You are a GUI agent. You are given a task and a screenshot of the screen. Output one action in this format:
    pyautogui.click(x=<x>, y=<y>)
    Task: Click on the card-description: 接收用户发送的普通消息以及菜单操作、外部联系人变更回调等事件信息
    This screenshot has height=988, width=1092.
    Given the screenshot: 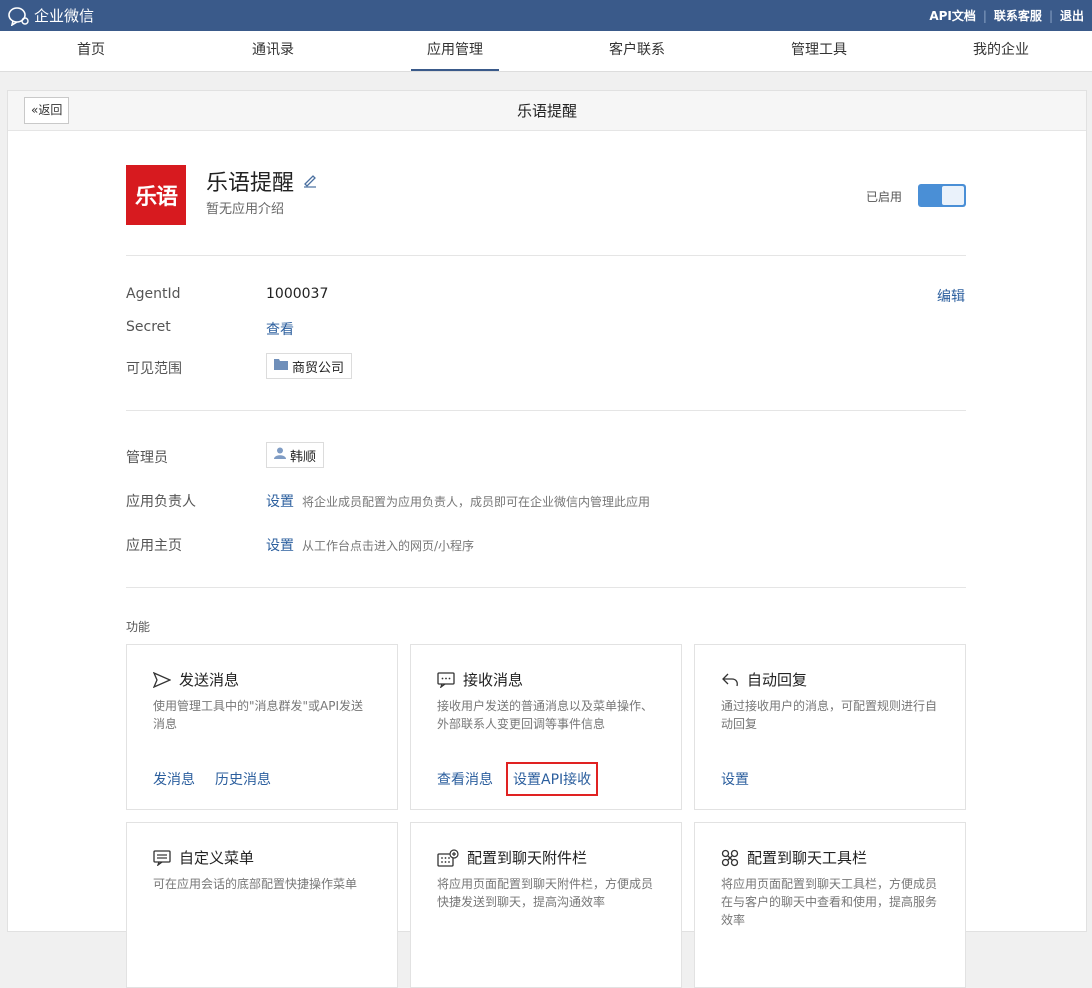 What is the action you would take?
    pyautogui.click(x=545, y=715)
    